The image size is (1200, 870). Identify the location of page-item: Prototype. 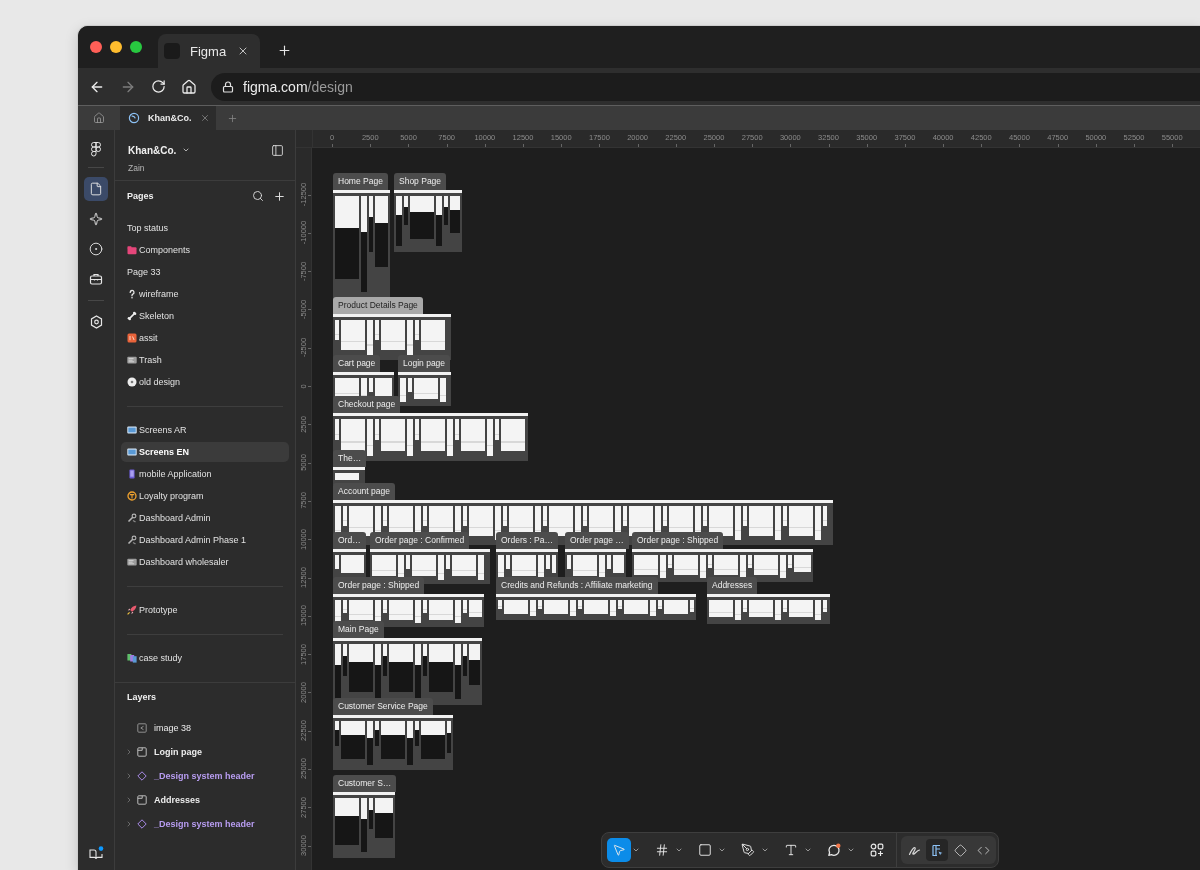
(205, 610).